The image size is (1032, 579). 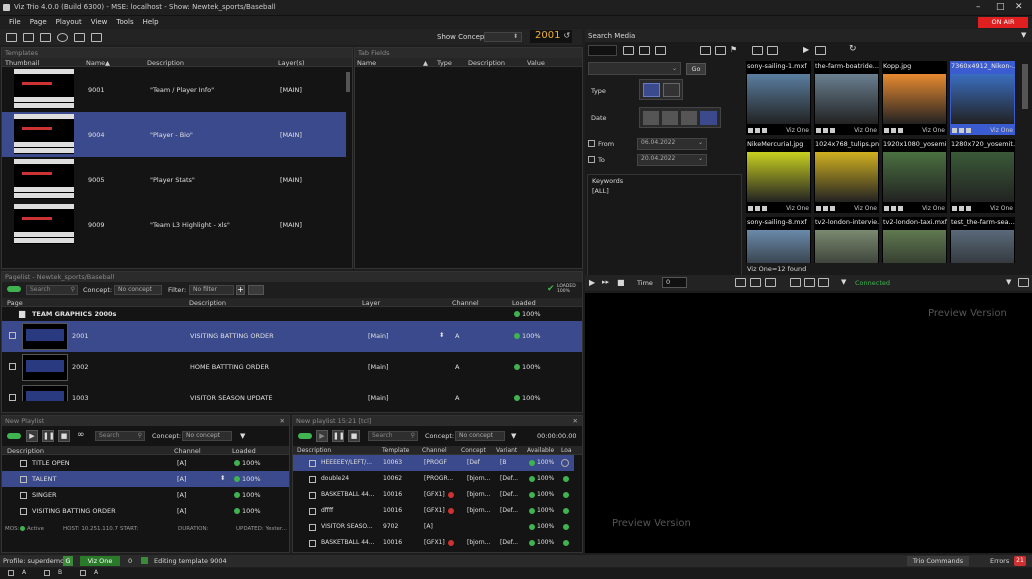 I want to click on pause-button: ❚❚, so click(x=338, y=436).